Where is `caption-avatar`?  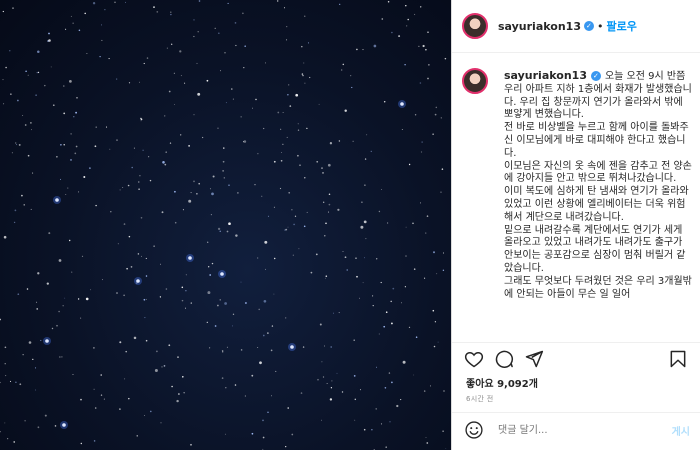 caption-avatar is located at coordinates (475, 81).